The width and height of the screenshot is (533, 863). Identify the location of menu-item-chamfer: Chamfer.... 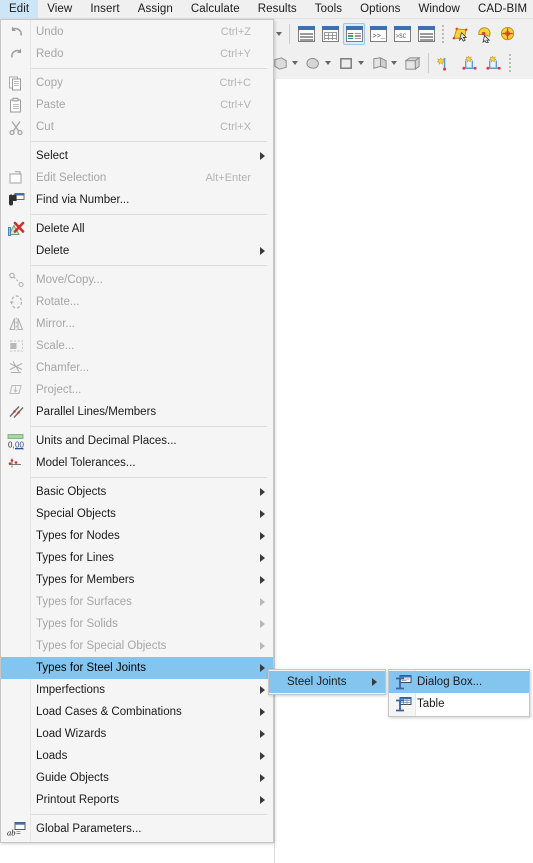
(137, 368).